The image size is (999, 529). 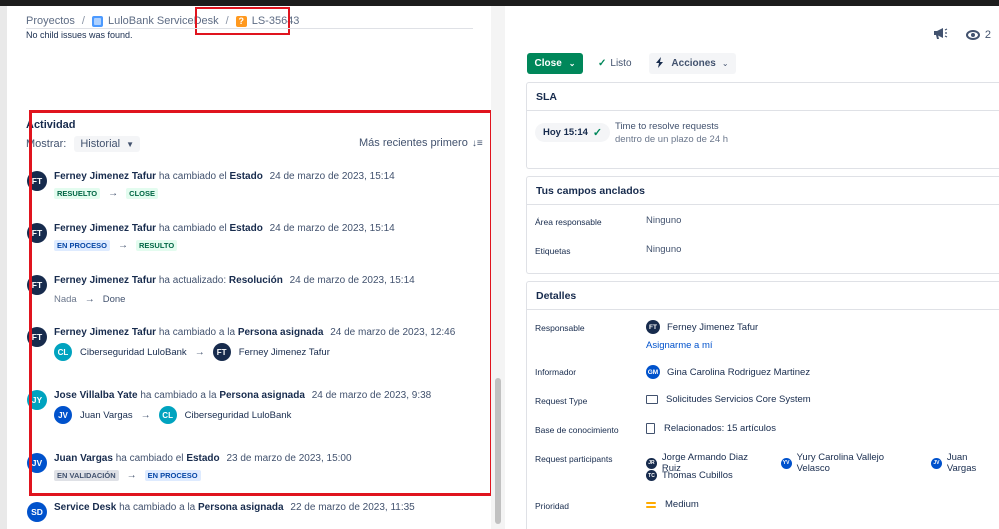 What do you see at coordinates (663, 220) in the screenshot?
I see `area-value: Ninguno` at bounding box center [663, 220].